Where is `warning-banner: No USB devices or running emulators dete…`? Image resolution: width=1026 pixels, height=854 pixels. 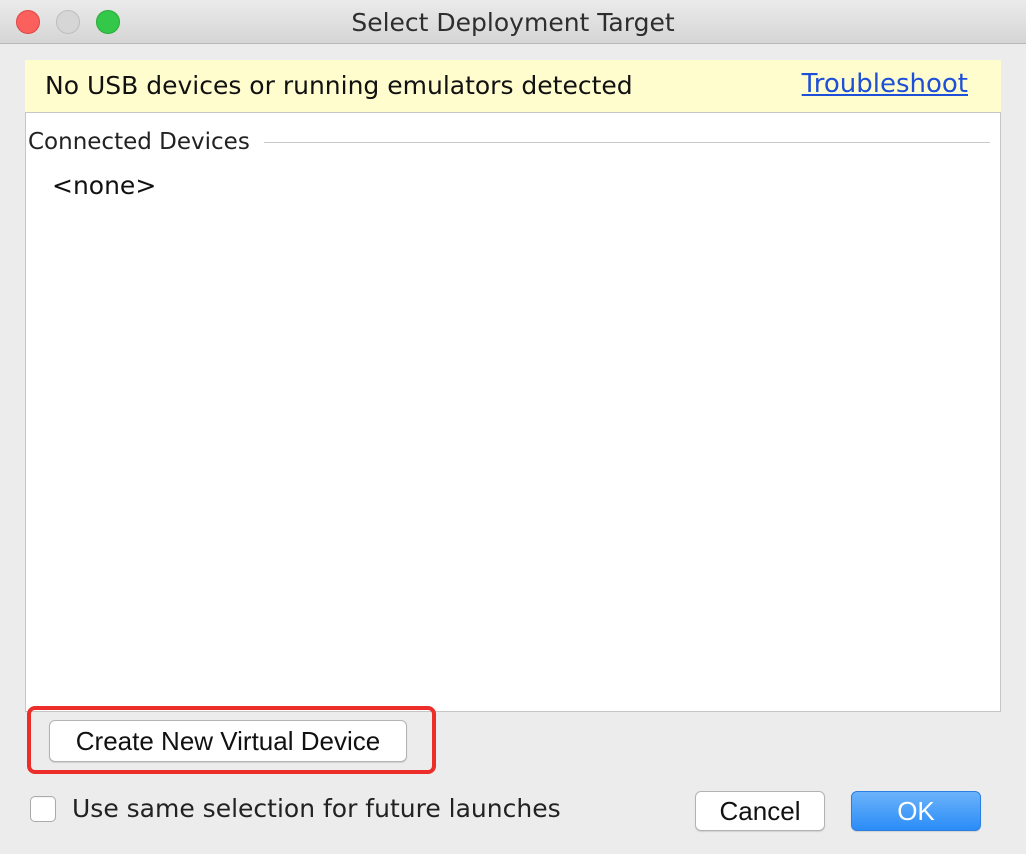 warning-banner: No USB devices or running emulators dete… is located at coordinates (513, 86).